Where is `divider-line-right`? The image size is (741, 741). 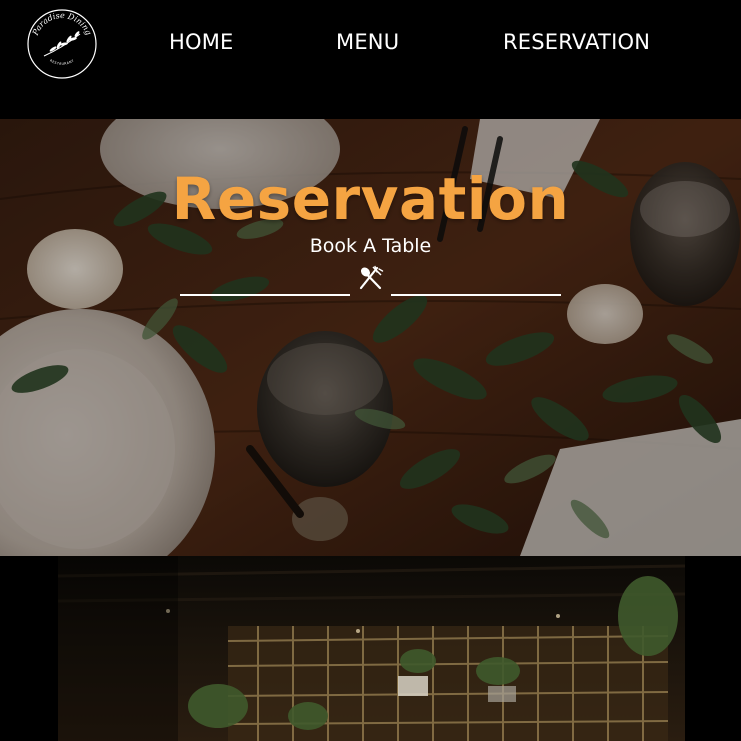 divider-line-right is located at coordinates (476, 295).